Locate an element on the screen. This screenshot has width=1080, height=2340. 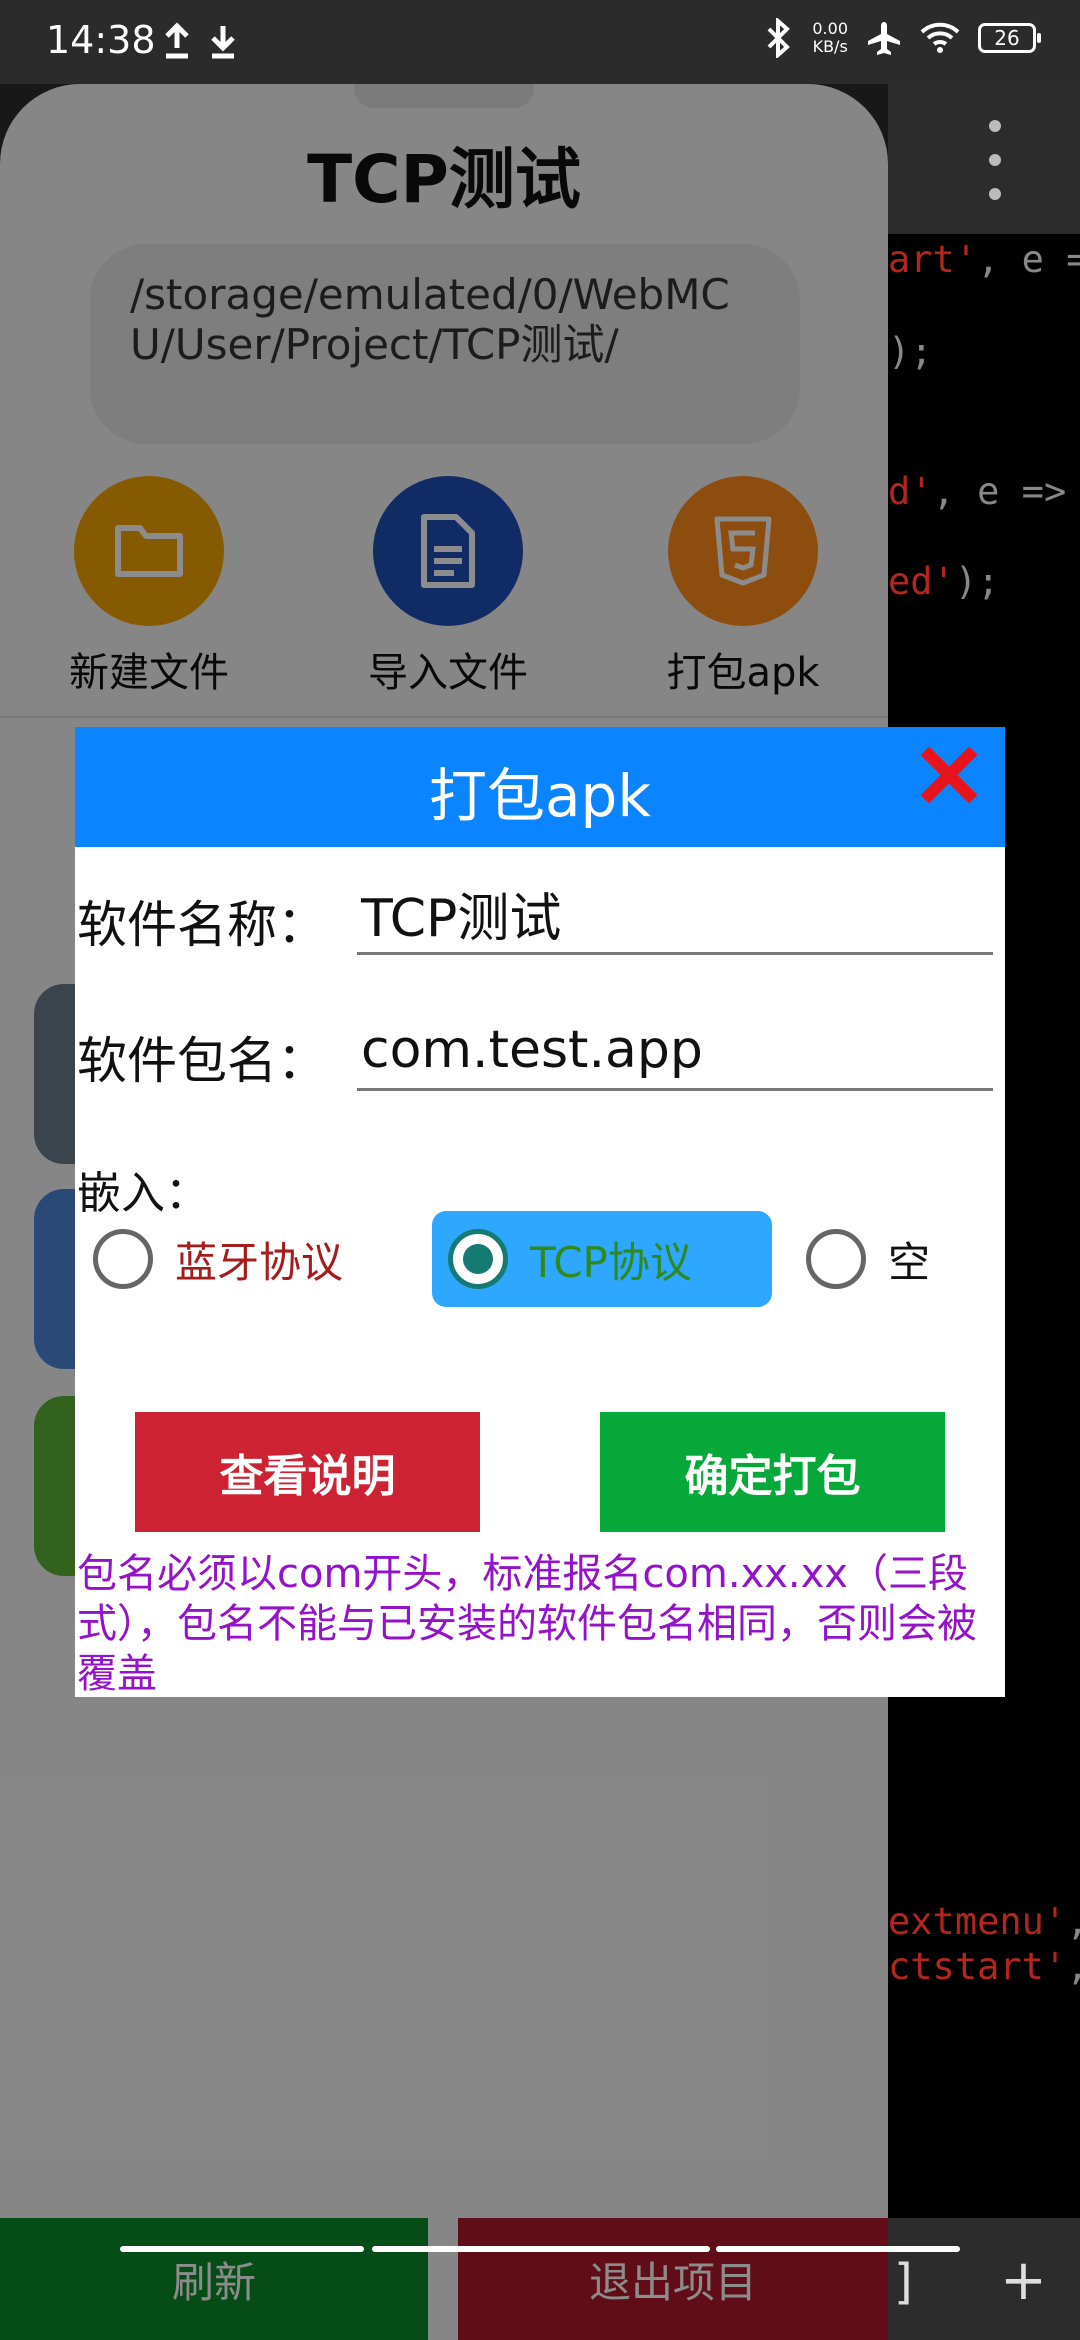
dialog-header: 打包apk is located at coordinates (540, 787).